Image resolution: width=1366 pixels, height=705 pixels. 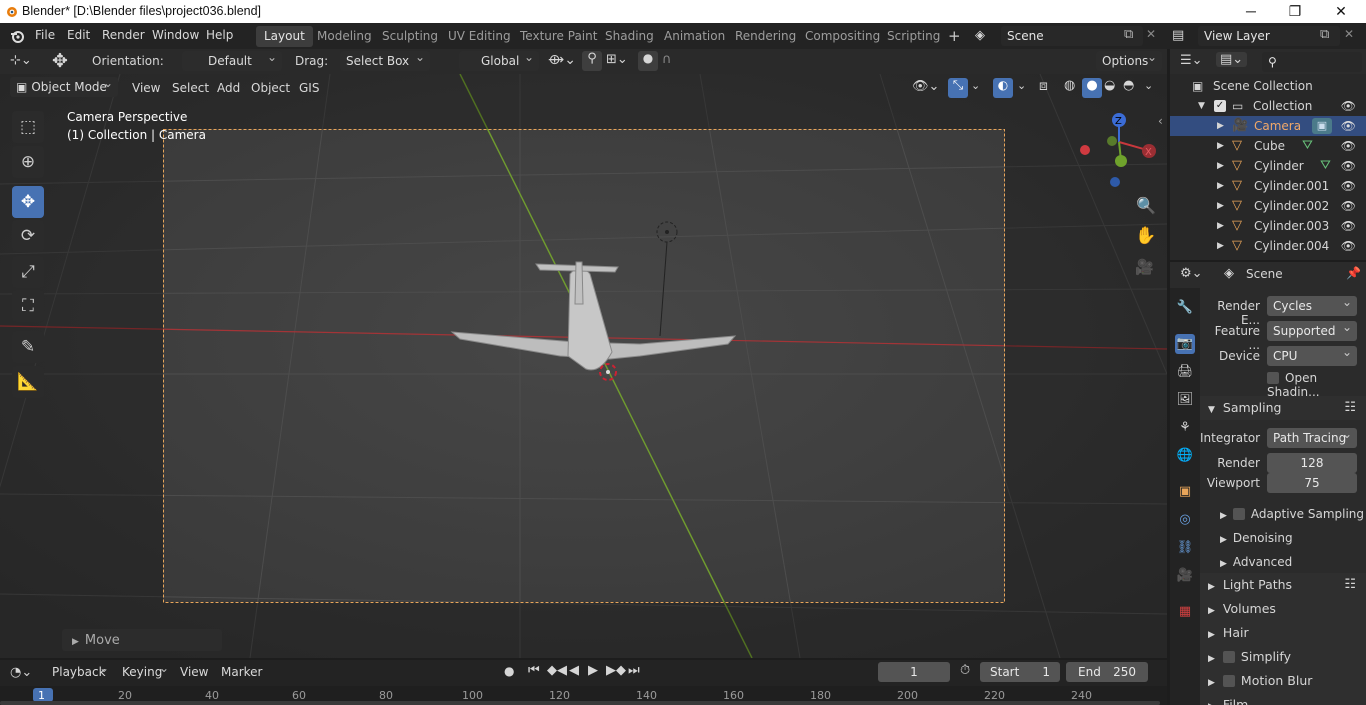 What do you see at coordinates (194, 672) in the screenshot?
I see `timeline-menu-view: View` at bounding box center [194, 672].